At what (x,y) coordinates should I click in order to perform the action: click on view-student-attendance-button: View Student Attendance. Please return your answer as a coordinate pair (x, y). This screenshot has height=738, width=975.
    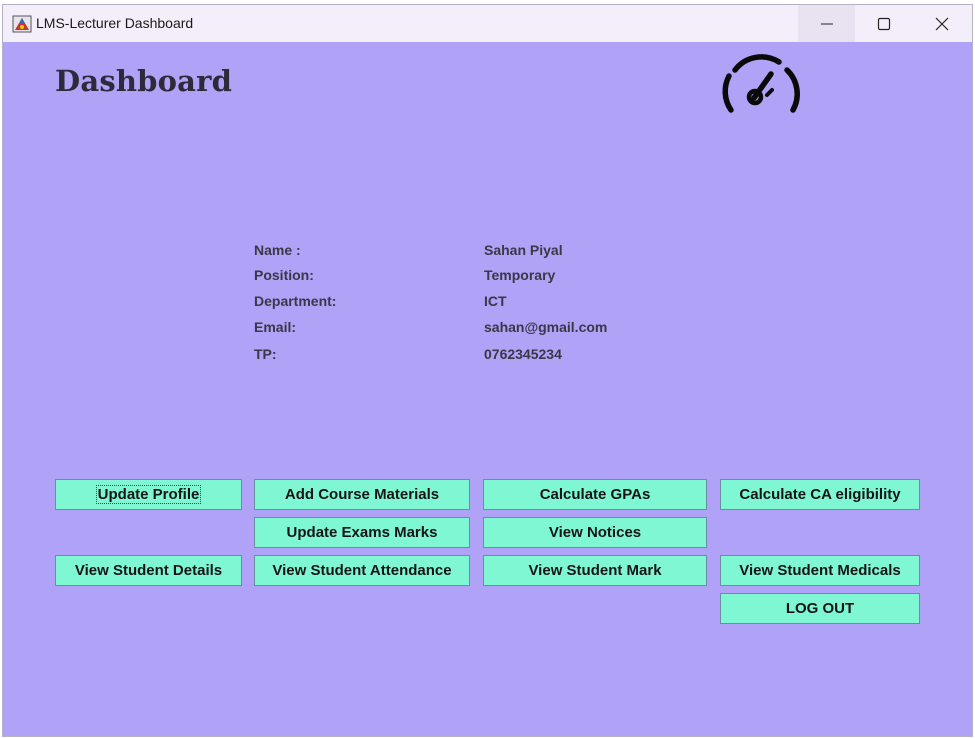
    Looking at the image, I should click on (362, 570).